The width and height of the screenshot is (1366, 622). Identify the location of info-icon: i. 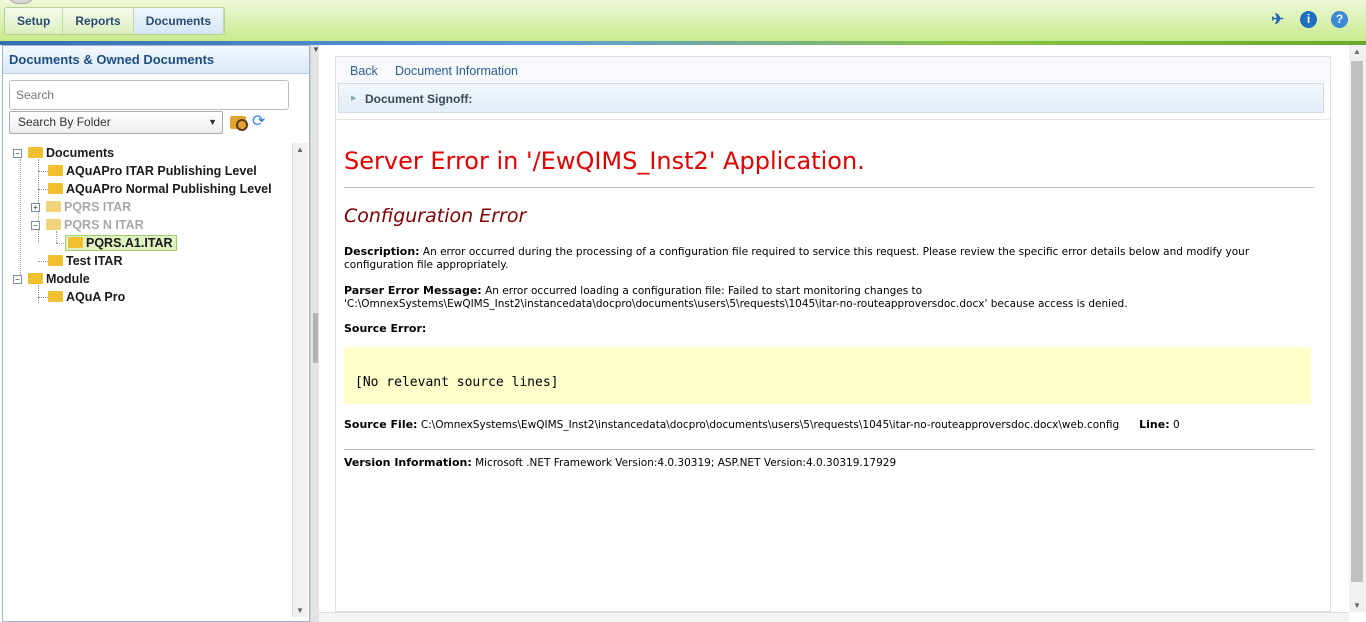
(1308, 19).